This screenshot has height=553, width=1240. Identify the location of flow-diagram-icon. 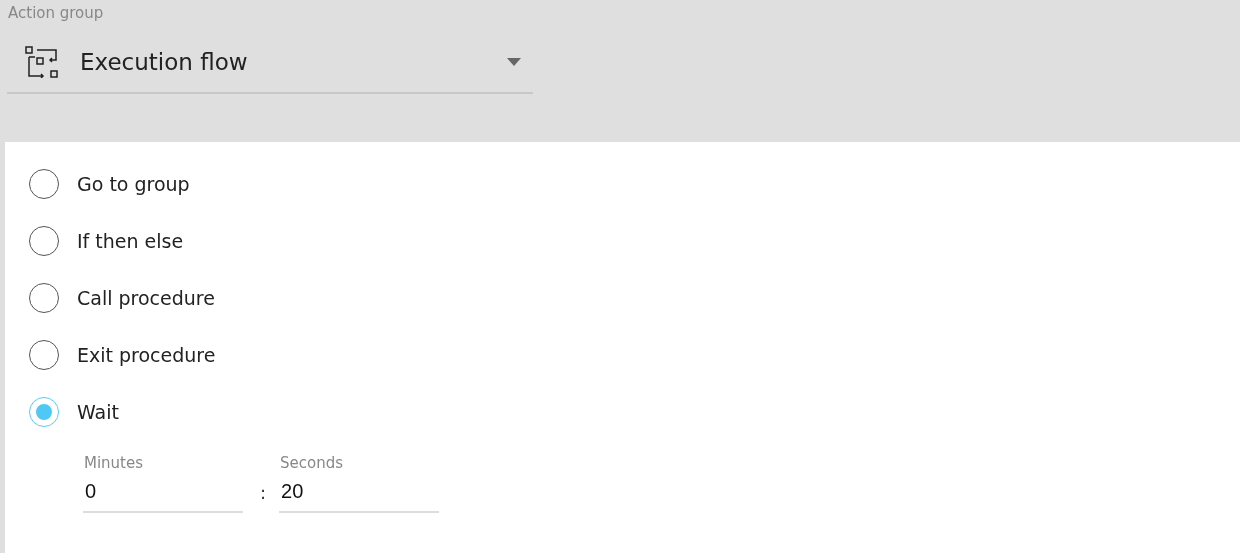
(42, 62).